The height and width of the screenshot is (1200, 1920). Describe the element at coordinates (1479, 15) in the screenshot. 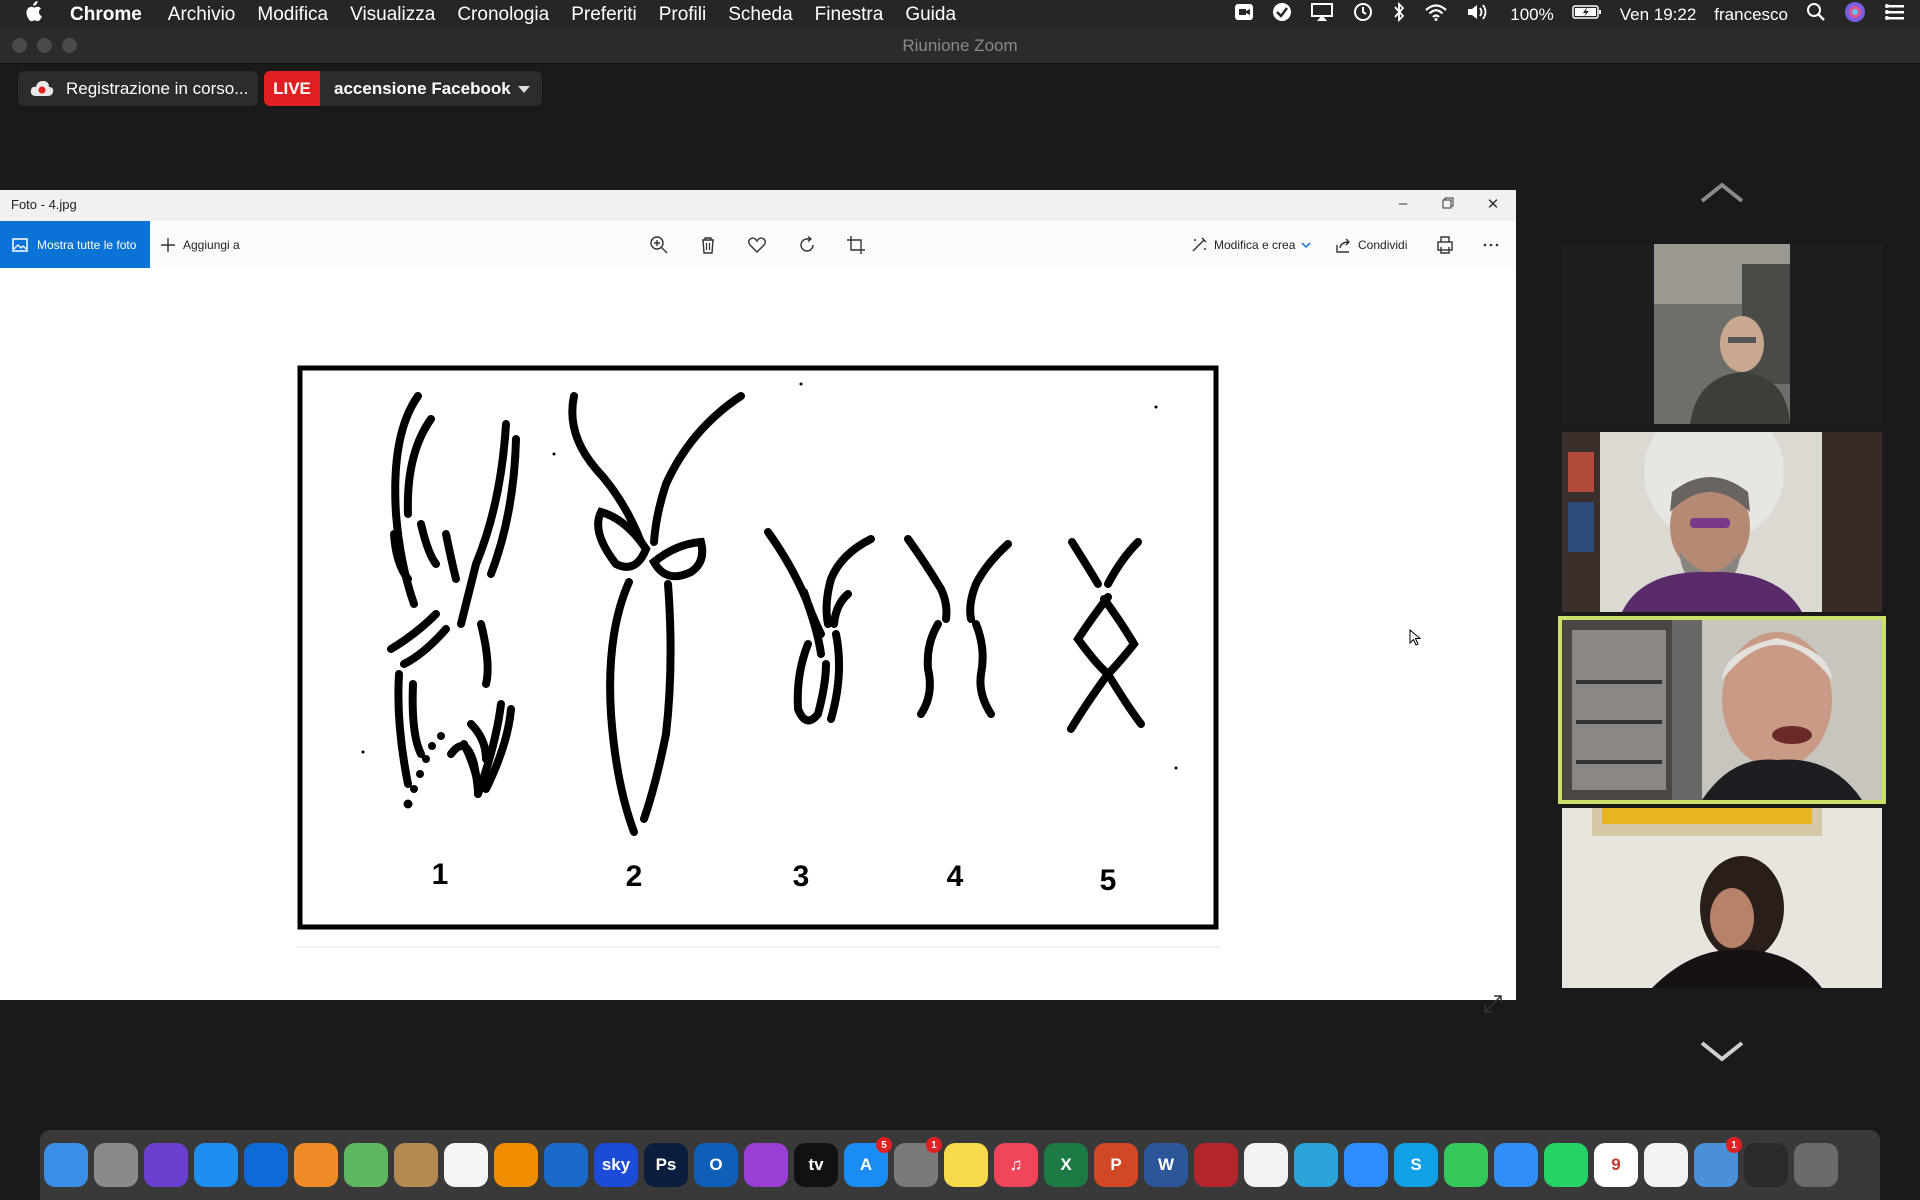

I see `volume-icon` at that location.